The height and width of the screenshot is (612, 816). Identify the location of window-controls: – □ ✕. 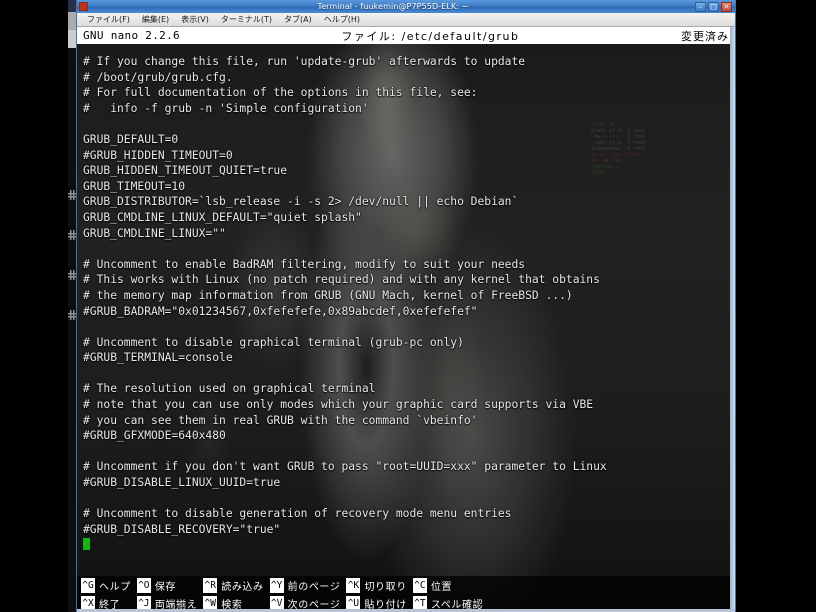
(713, 6).